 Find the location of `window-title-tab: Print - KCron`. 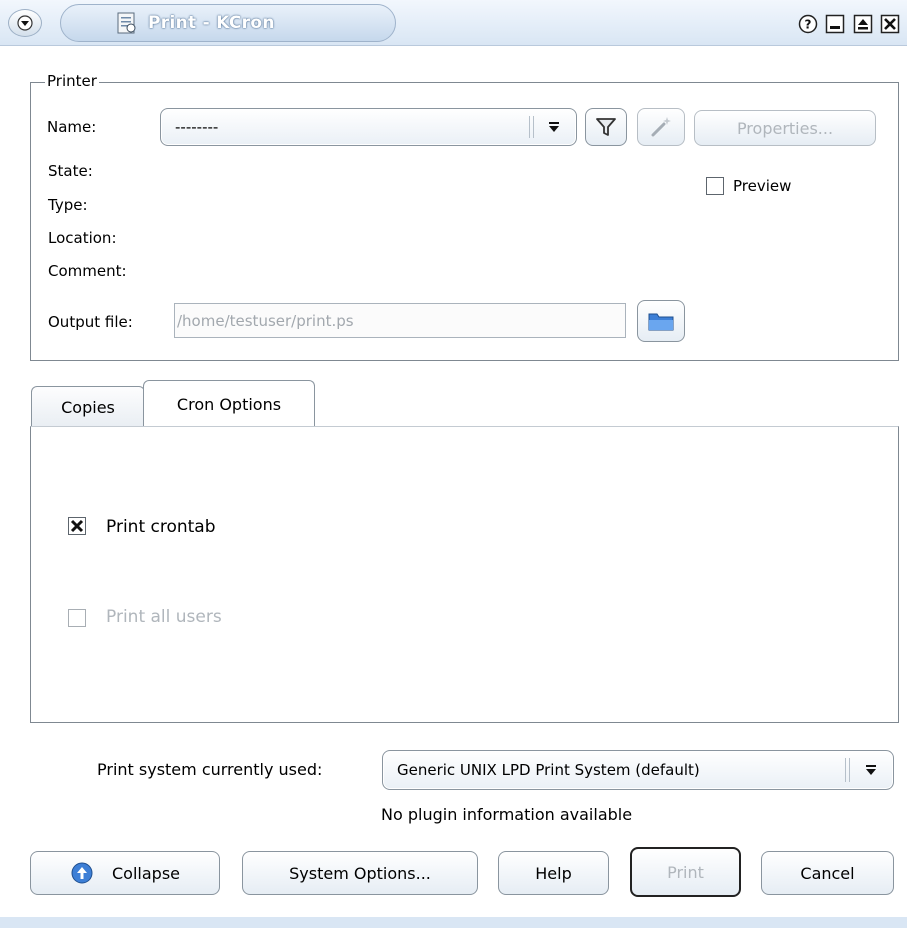

window-title-tab: Print - KCron is located at coordinates (228, 23).